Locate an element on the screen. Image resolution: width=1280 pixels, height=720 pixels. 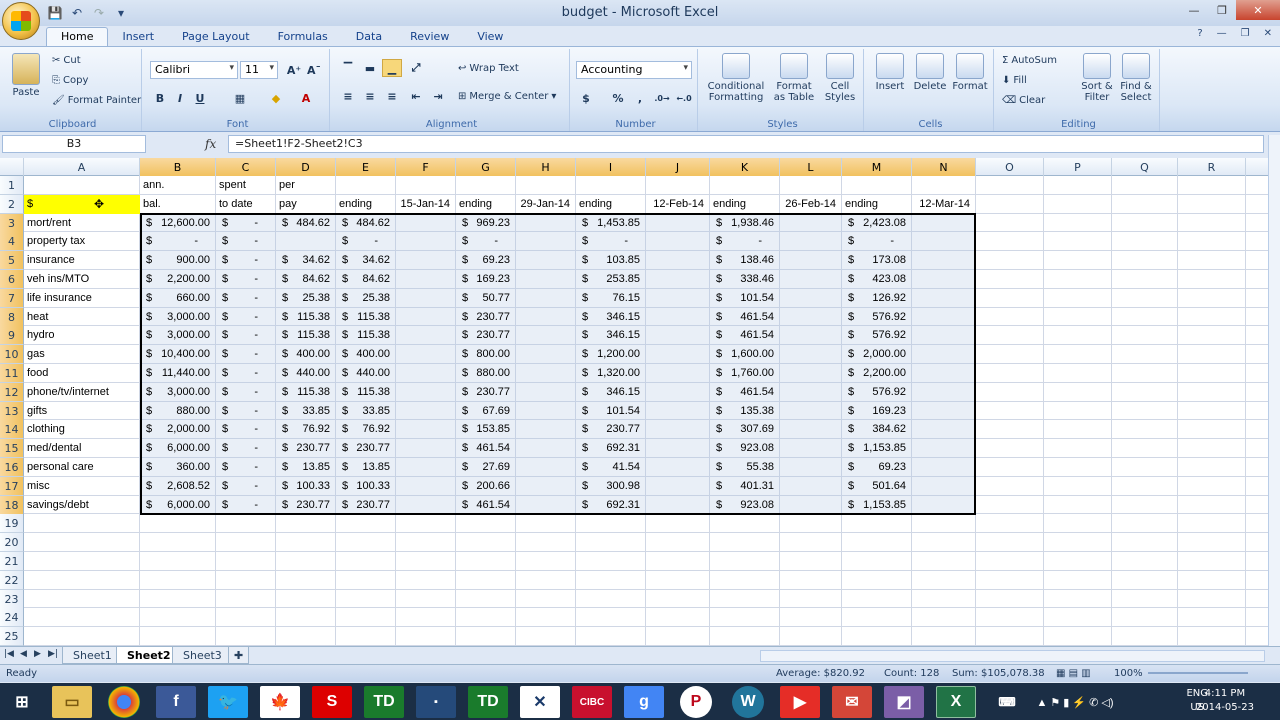
system-tray-icons: ▲ ⚑ ▮ ⚡ ✆ ◁) is located at coordinates (1075, 702).